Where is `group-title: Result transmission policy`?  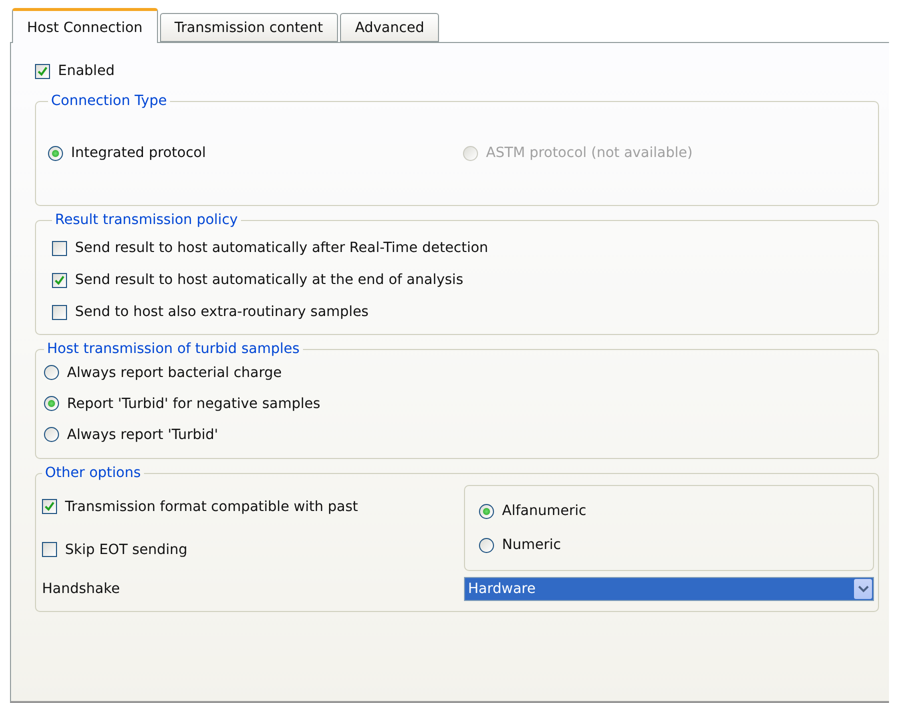 group-title: Result transmission policy is located at coordinates (146, 220).